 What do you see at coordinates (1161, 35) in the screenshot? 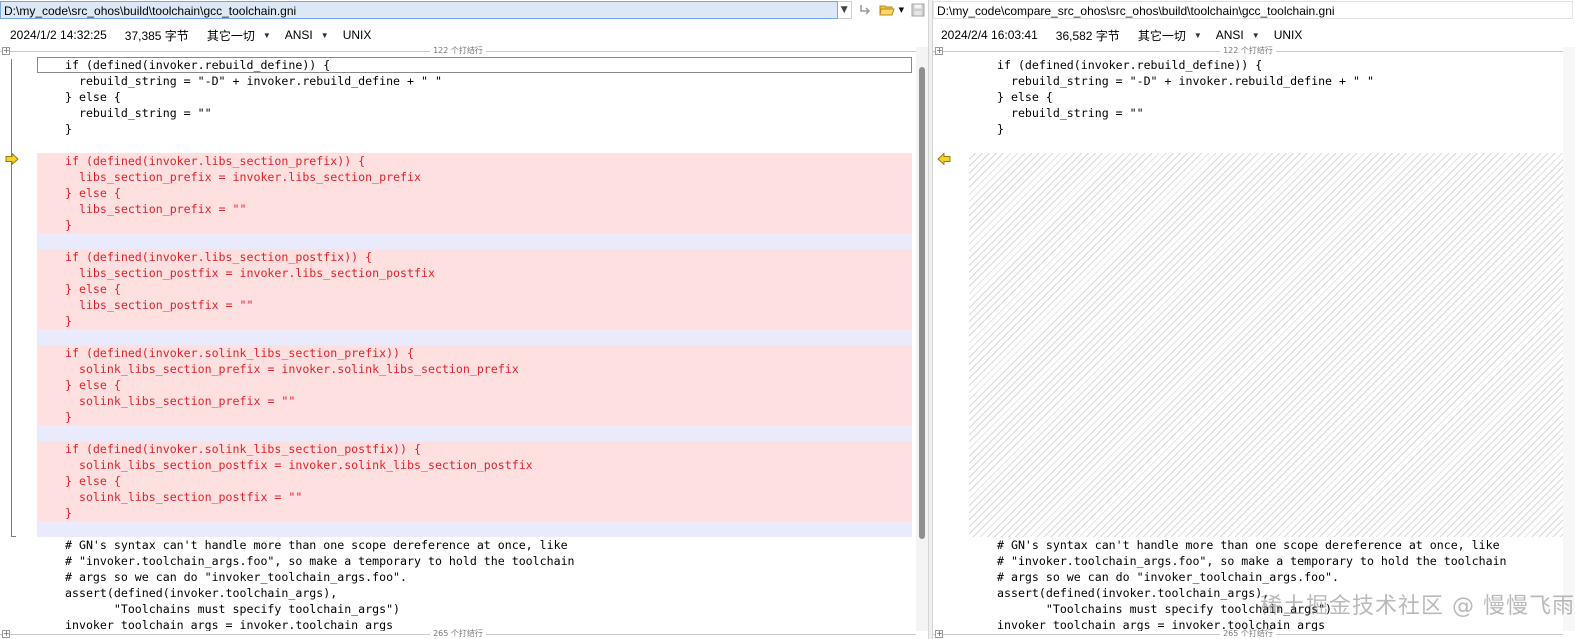
I see `right-mode-label: 其它一切` at bounding box center [1161, 35].